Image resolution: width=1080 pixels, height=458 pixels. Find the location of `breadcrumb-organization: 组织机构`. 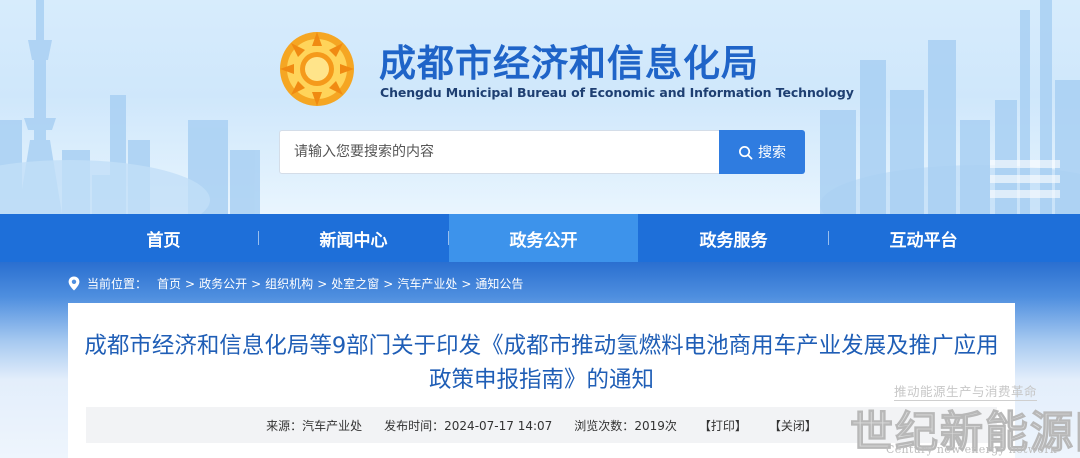

breadcrumb-organization: 组织机构 is located at coordinates (289, 283).